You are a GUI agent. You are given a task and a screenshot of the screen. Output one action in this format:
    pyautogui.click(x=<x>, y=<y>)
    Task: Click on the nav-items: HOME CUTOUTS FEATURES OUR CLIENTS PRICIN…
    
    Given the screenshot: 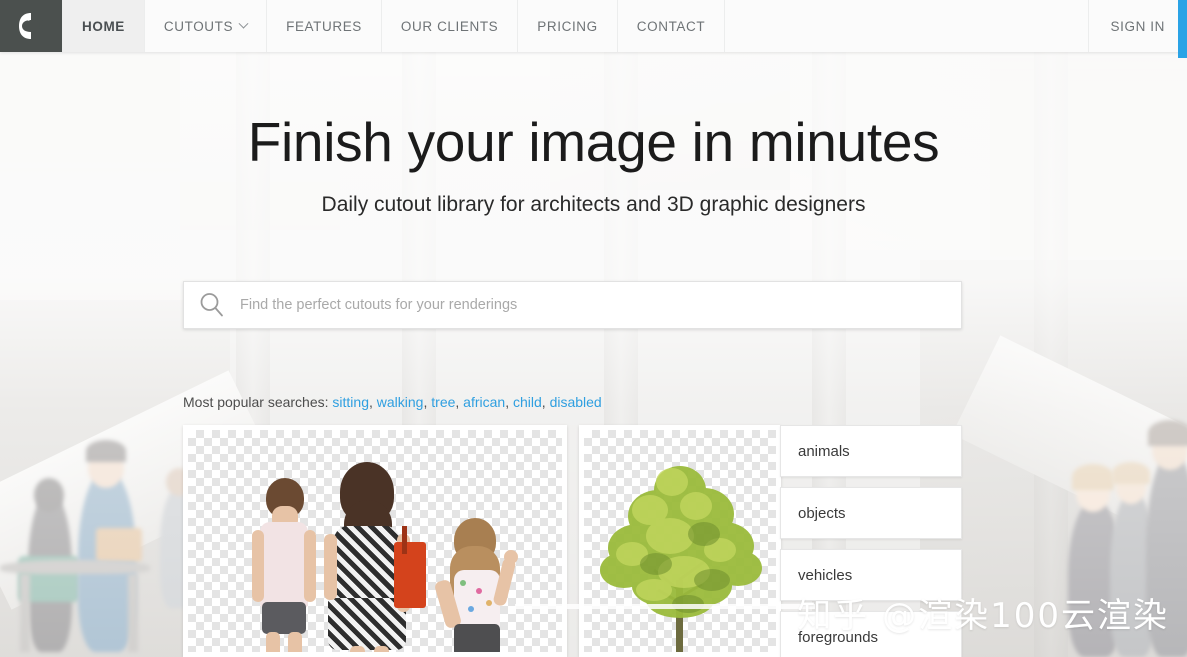 What is the action you would take?
    pyautogui.click(x=394, y=26)
    